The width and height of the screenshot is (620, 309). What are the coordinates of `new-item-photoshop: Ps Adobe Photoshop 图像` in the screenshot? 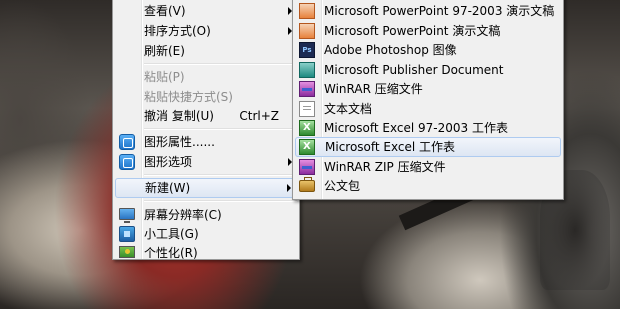 It's located at (428, 50).